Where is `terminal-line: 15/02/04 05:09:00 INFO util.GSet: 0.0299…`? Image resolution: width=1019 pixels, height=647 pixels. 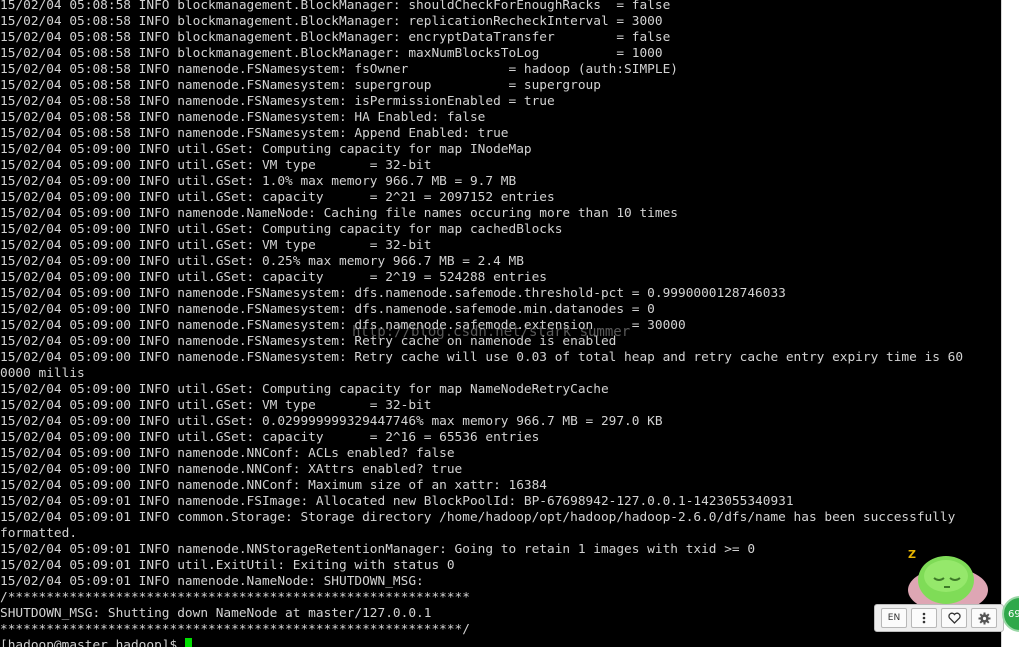 terminal-line: 15/02/04 05:09:00 INFO util.GSet: 0.0299… is located at coordinates (331, 421).